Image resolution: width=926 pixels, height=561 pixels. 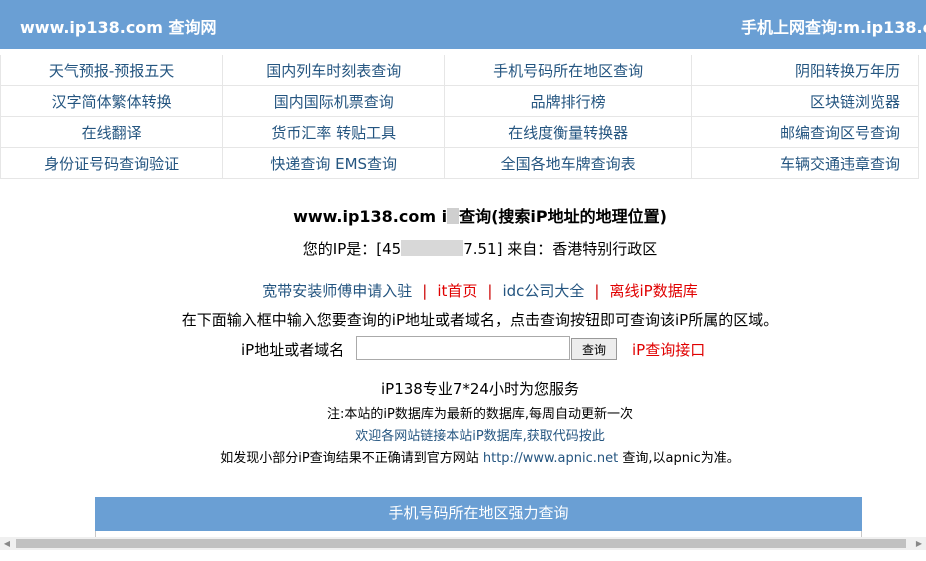 What do you see at coordinates (334, 101) in the screenshot?
I see `link-flights: 国内国际机票查询` at bounding box center [334, 101].